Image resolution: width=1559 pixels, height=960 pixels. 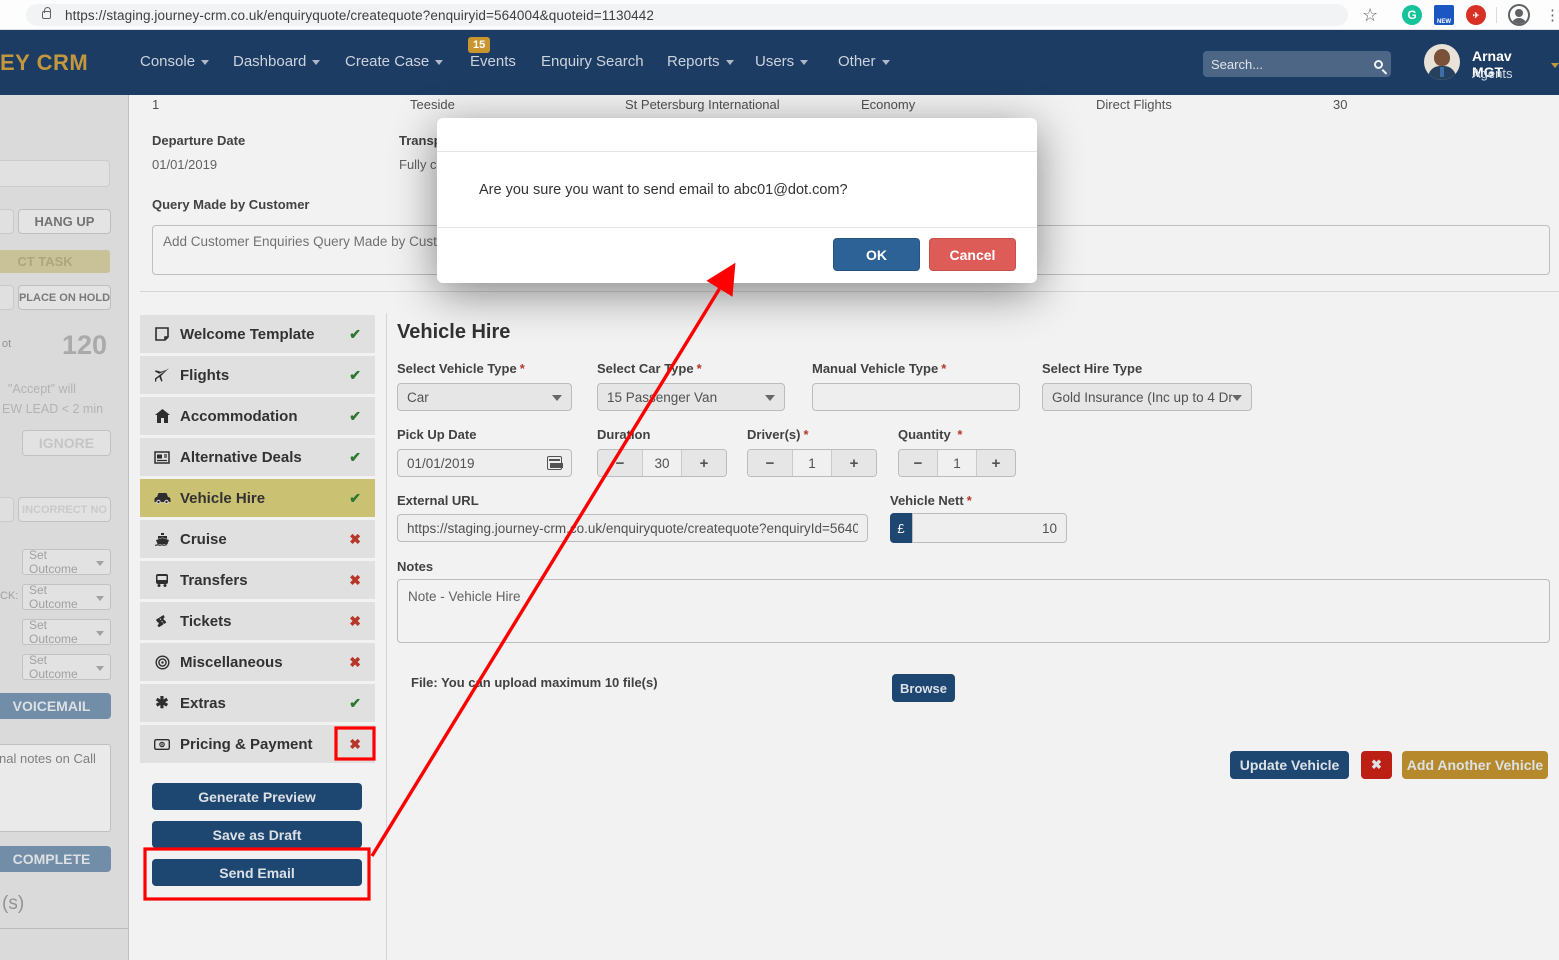 What do you see at coordinates (46, 13) in the screenshot?
I see `lock-icon` at bounding box center [46, 13].